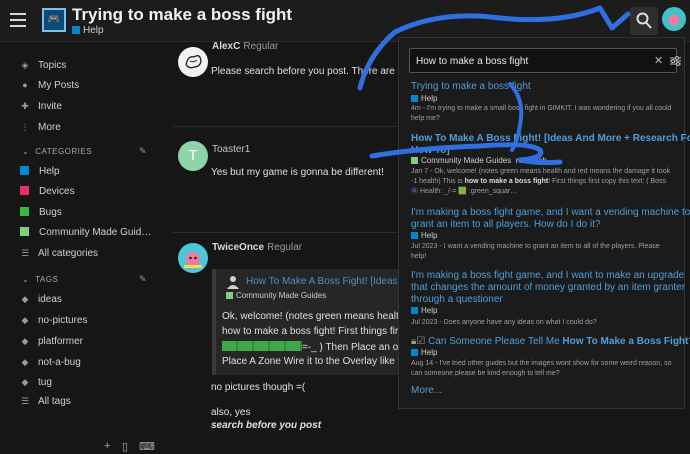 The width and height of the screenshot is (690, 454). What do you see at coordinates (49, 171) in the screenshot?
I see `sidebar-item-label: Help` at bounding box center [49, 171].